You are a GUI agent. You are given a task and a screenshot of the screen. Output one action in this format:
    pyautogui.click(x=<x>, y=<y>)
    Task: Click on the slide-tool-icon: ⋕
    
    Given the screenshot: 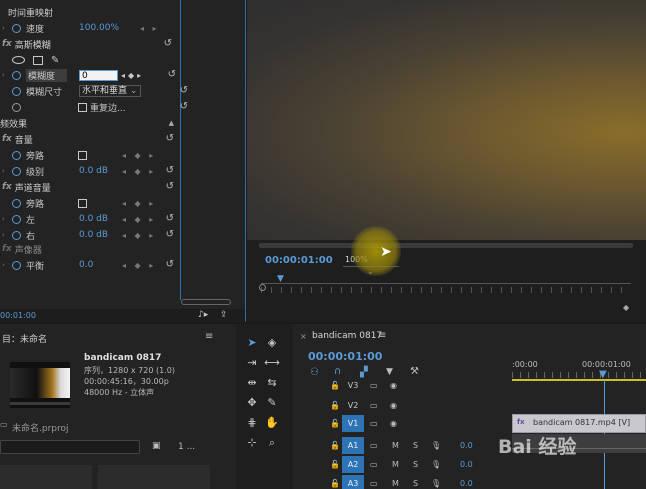 What is the action you would take?
    pyautogui.click(x=252, y=422)
    